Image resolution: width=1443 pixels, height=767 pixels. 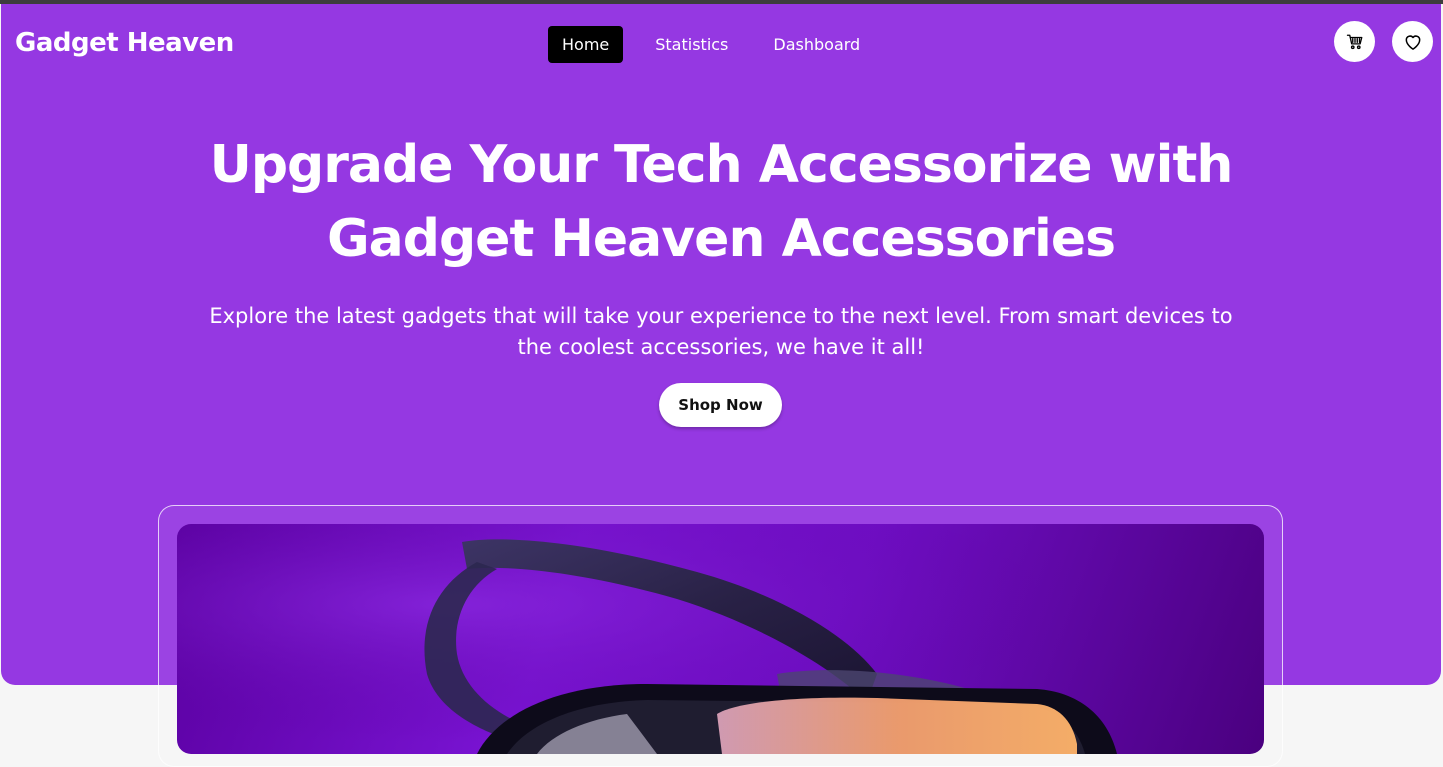 What do you see at coordinates (691, 44) in the screenshot?
I see `nav-item-statistics: Statistics` at bounding box center [691, 44].